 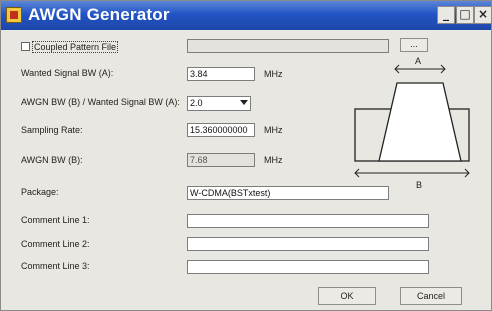 What do you see at coordinates (246, 15) in the screenshot?
I see `title-bar: AWGN Generator _ □ ×` at bounding box center [246, 15].